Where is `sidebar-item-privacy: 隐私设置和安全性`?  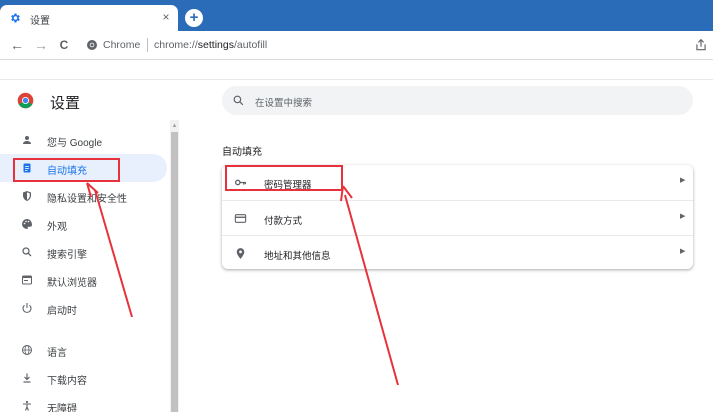 sidebar-item-privacy: 隐私设置和安全性 is located at coordinates (83, 196).